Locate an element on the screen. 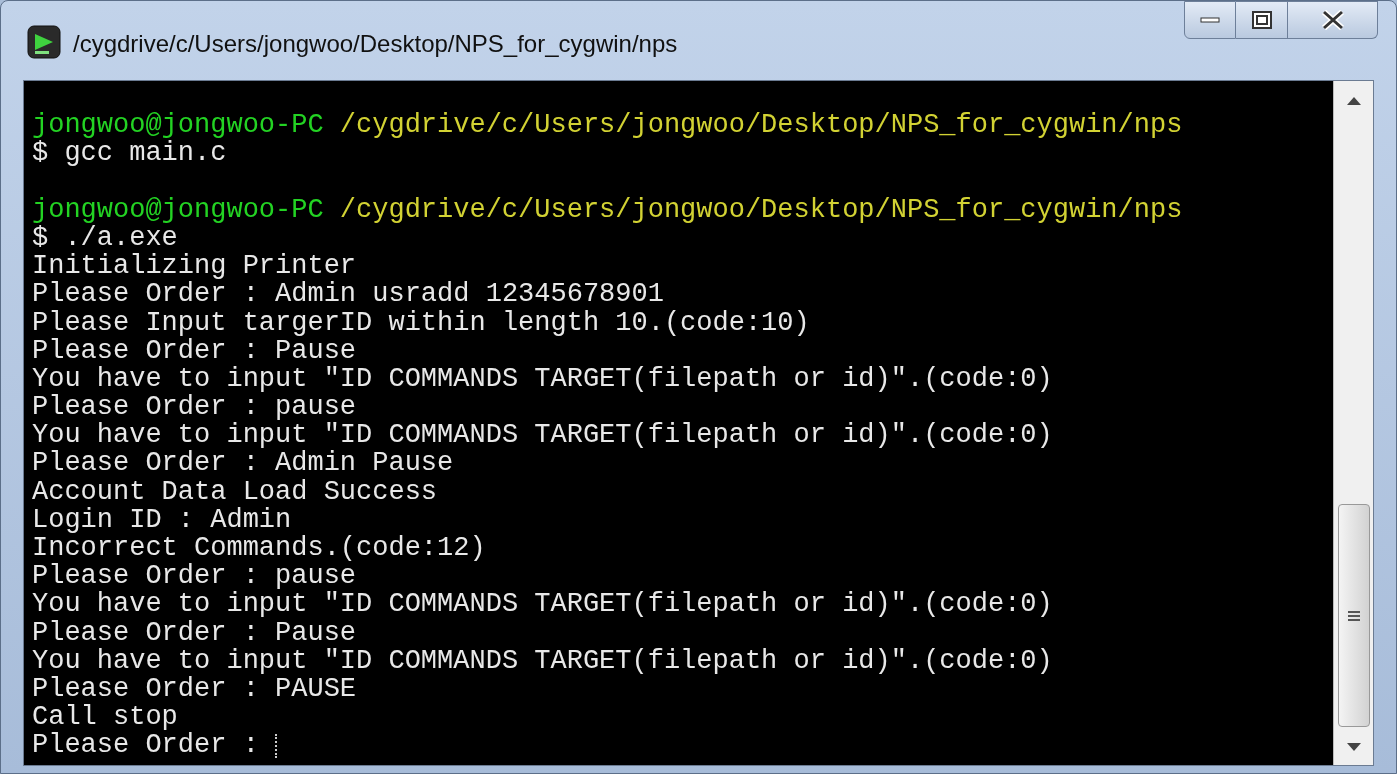 This screenshot has height=774, width=1397. output-line: $ gcc main.c is located at coordinates (129, 153).